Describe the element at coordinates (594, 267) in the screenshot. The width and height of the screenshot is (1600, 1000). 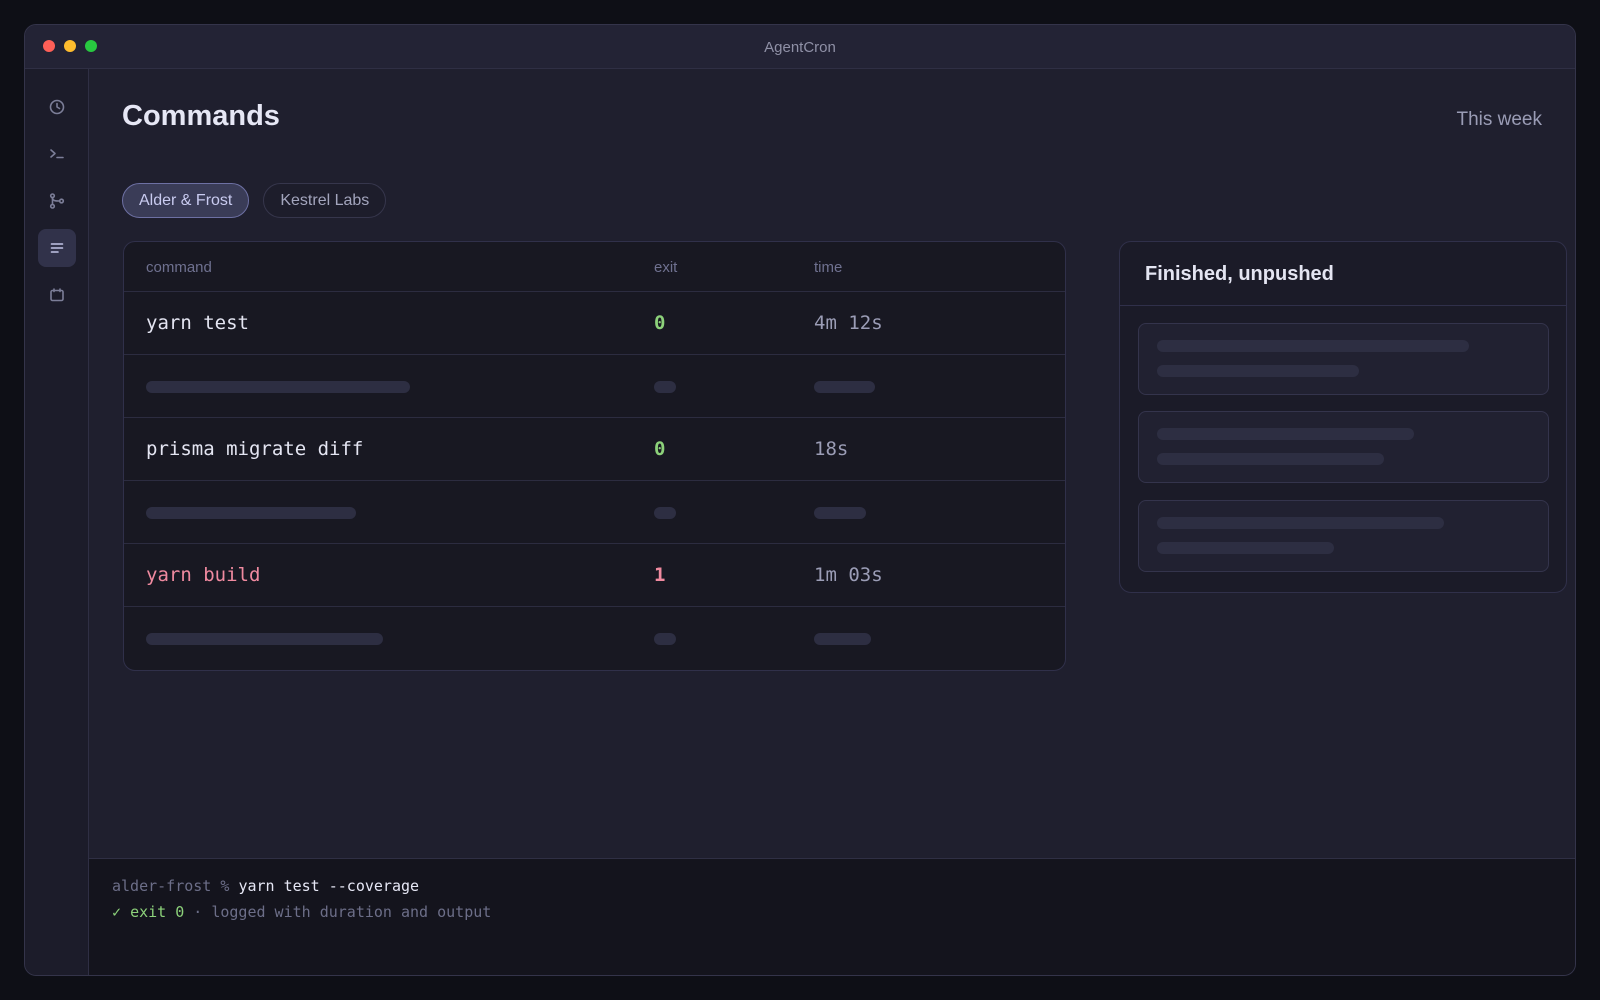
I see `table-header: command exit time` at that location.